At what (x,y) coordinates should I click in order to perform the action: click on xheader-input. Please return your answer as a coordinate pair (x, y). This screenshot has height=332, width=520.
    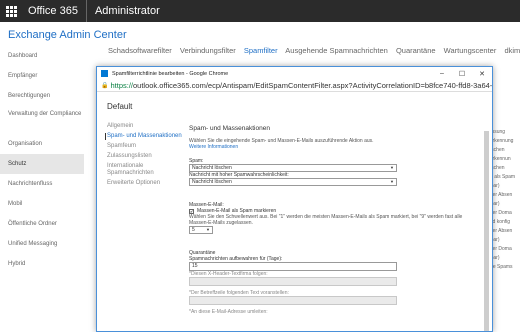
    Looking at the image, I should click on (293, 281).